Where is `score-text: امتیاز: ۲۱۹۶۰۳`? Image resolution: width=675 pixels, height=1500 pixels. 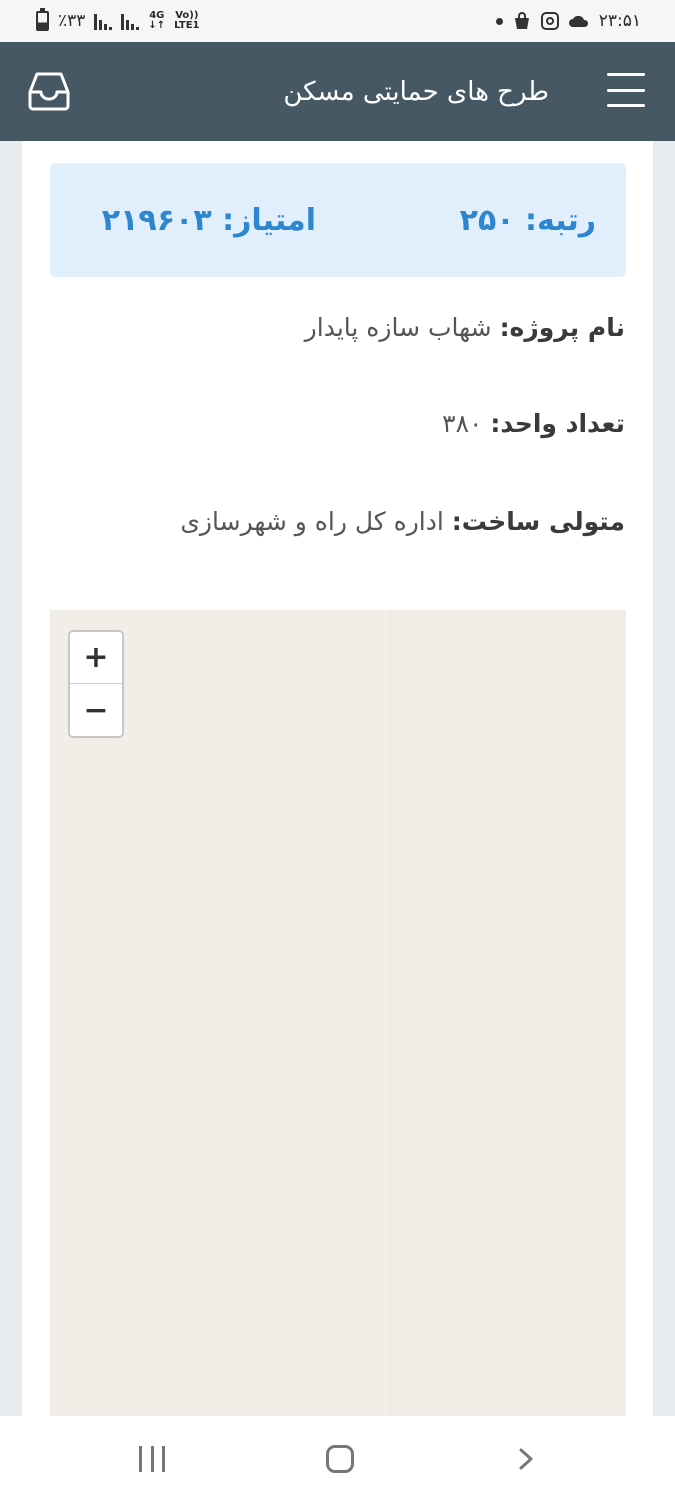 score-text: امتیاز: ۲۱۹۶۰۳ is located at coordinates (208, 220).